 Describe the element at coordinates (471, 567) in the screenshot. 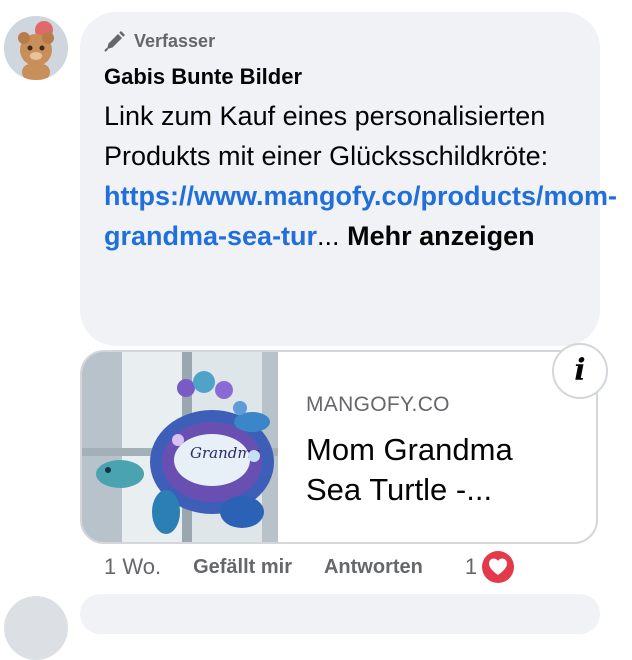

I see `reaction-count: 1` at that location.